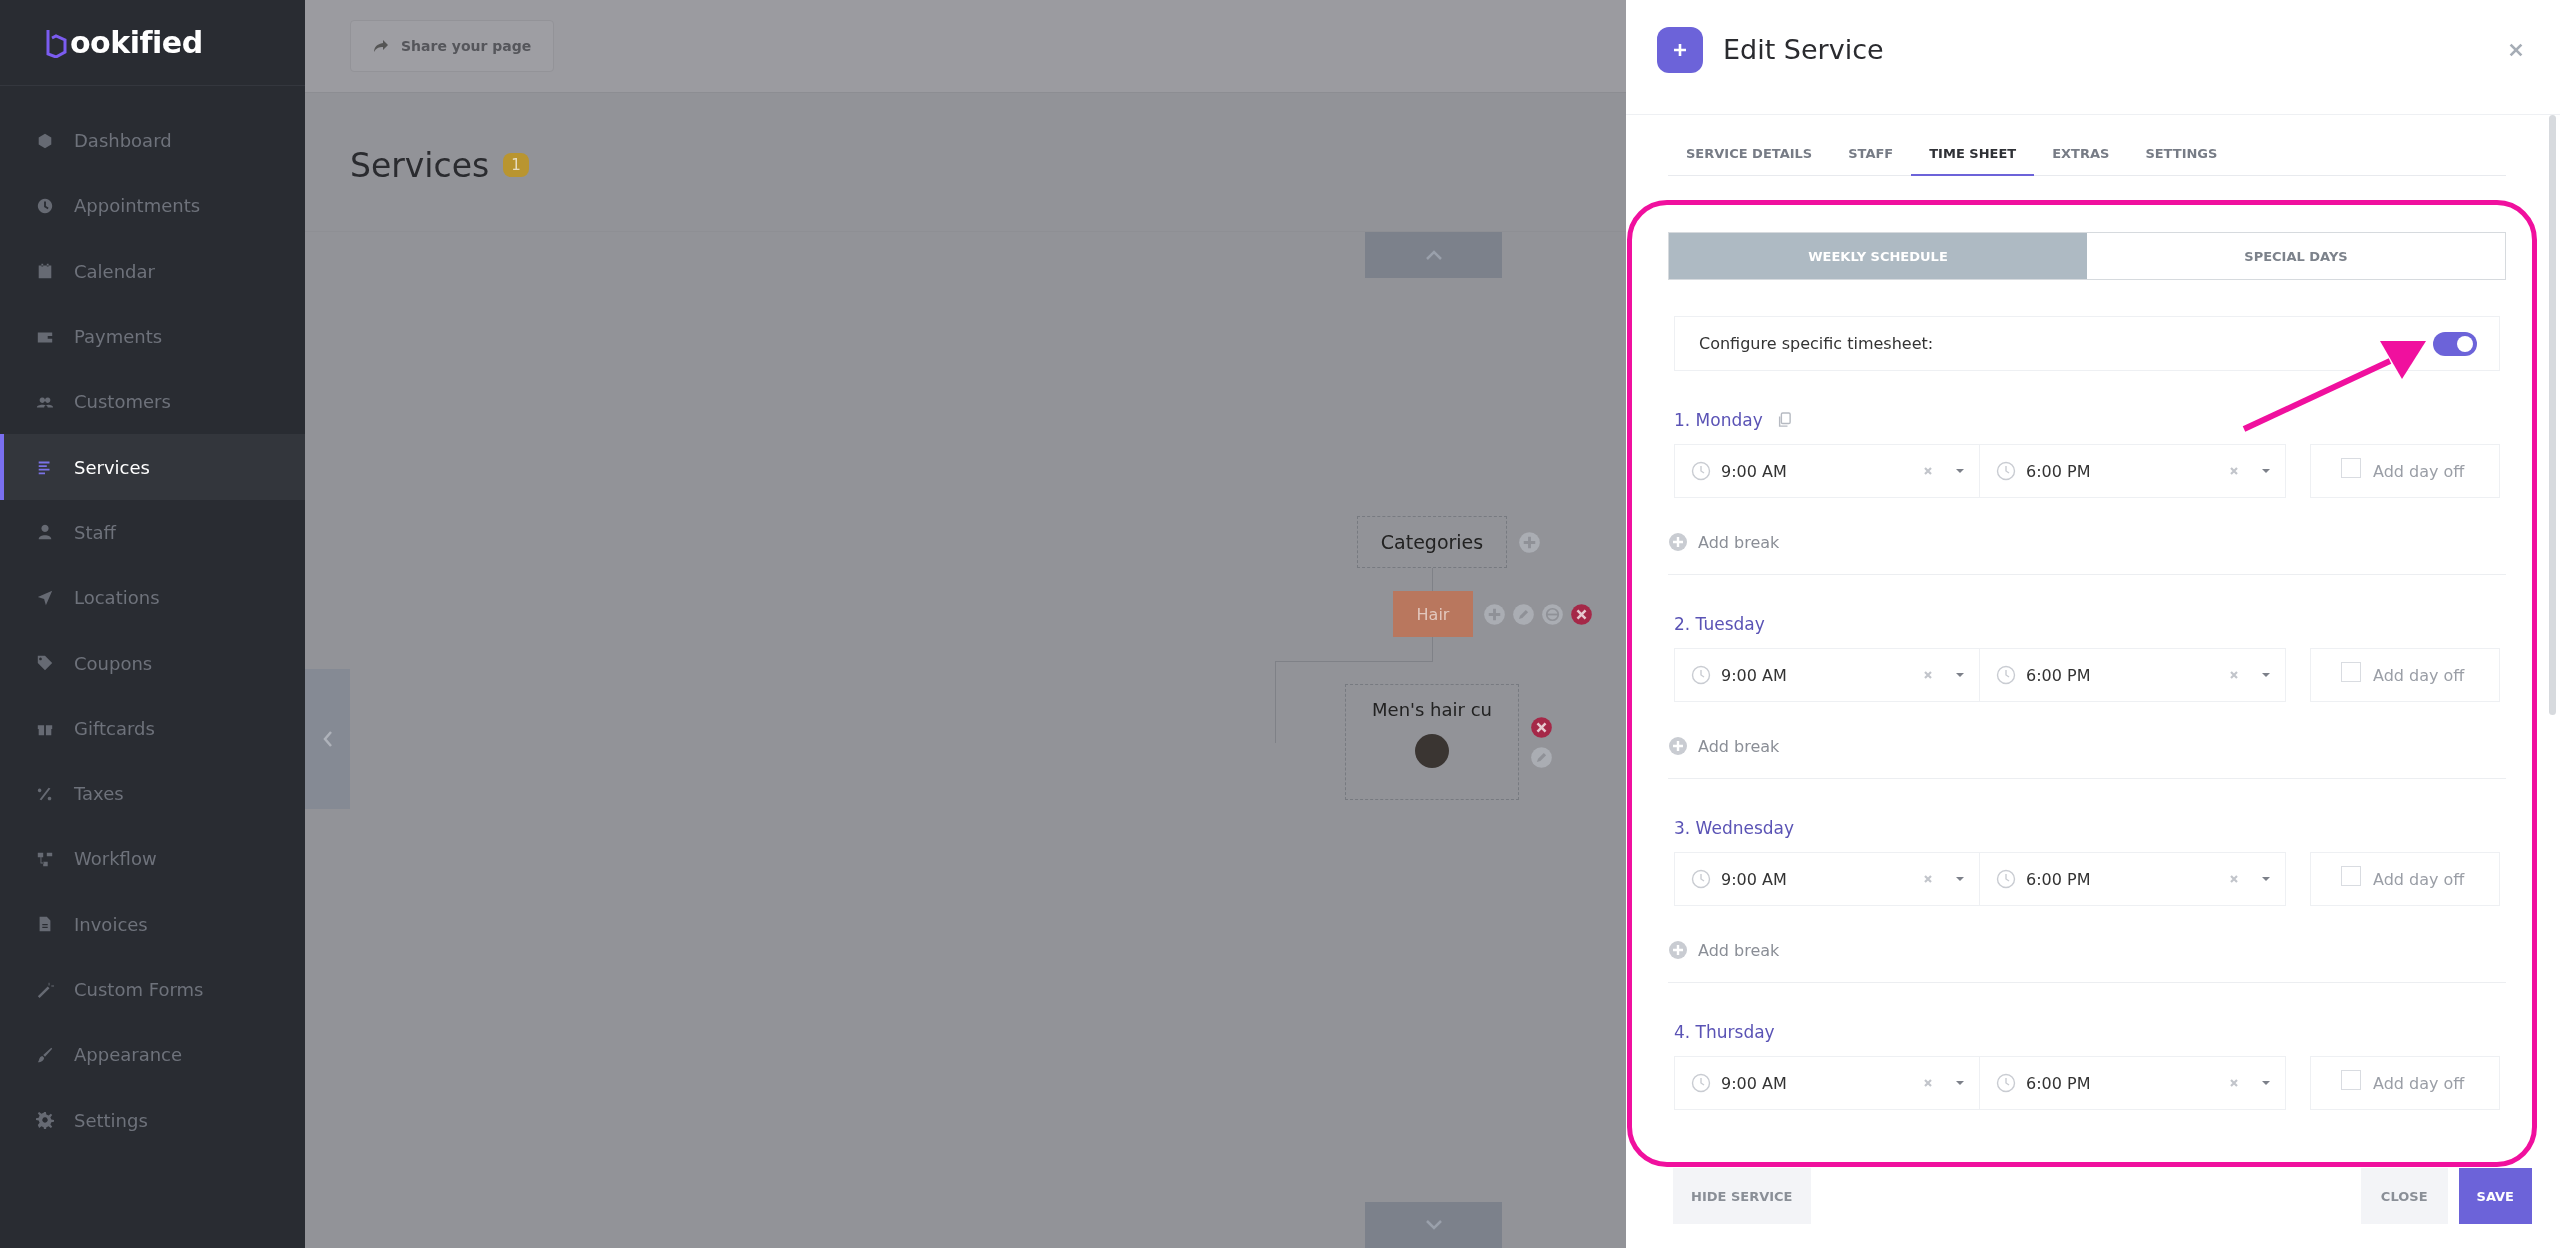 The width and height of the screenshot is (2560, 1248). What do you see at coordinates (1749, 154) in the screenshot?
I see `tab: SERVICE DETAILS` at bounding box center [1749, 154].